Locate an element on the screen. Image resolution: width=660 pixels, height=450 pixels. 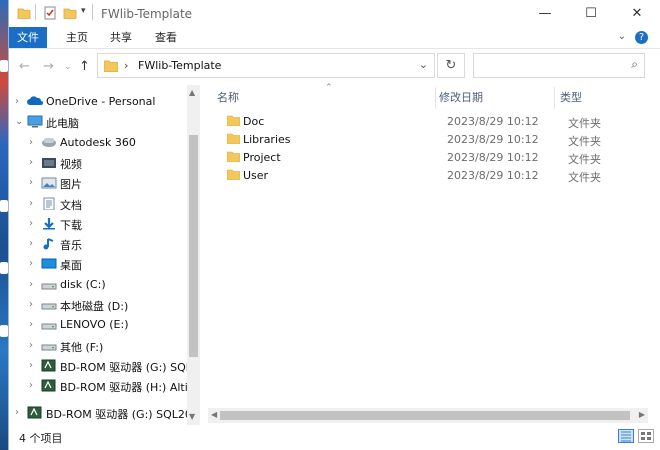
column-header-type: 类型 is located at coordinates (571, 99).